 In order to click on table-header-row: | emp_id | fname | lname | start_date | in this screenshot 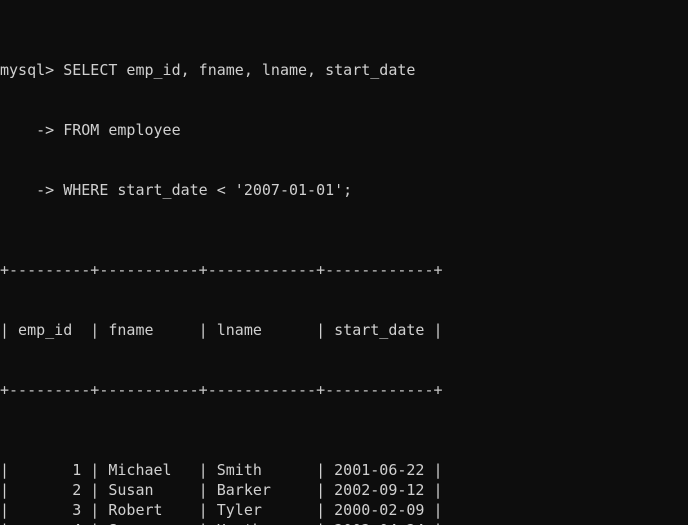, I will do `click(221, 330)`.